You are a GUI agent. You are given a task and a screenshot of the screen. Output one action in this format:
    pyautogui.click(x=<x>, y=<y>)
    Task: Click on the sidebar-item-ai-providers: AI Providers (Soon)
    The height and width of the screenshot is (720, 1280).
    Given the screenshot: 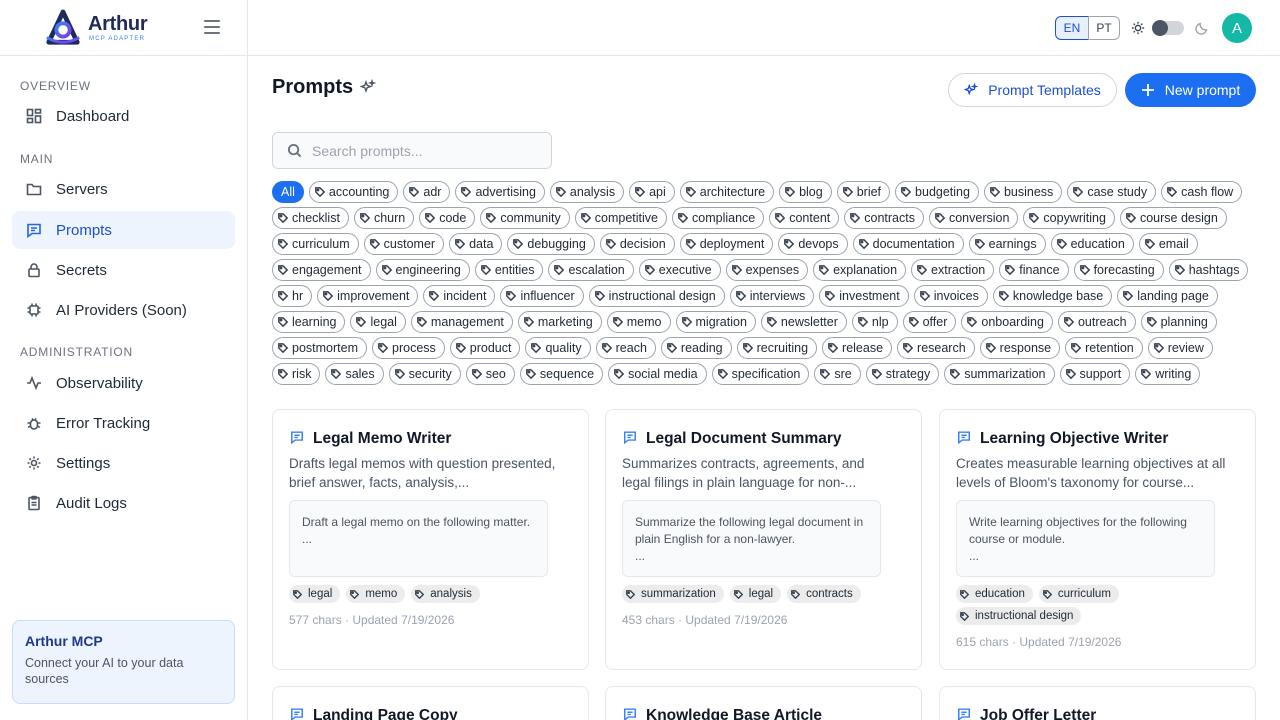 What is the action you would take?
    pyautogui.click(x=123, y=310)
    